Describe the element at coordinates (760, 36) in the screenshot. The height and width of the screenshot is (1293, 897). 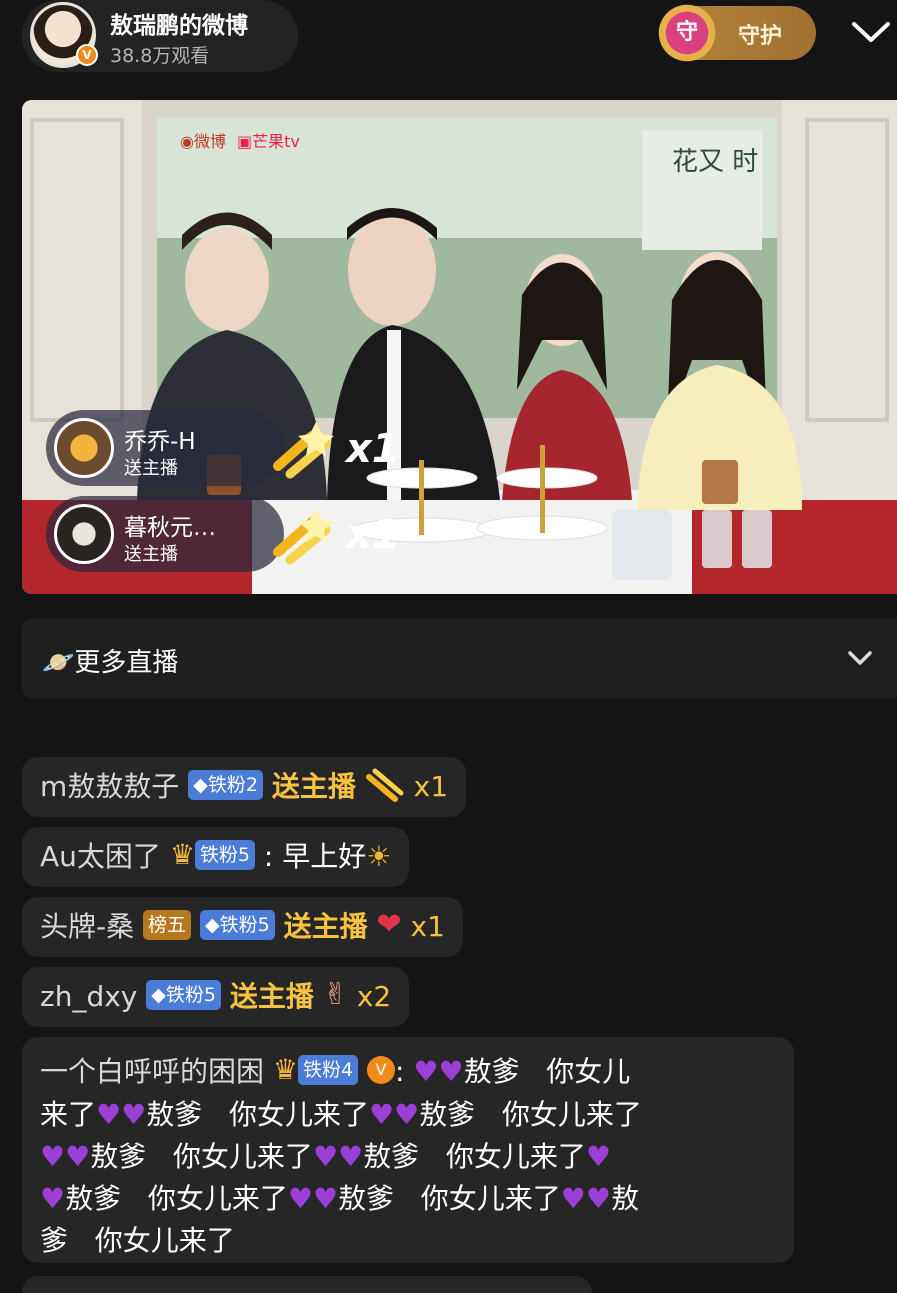
I see `guard-label: 守护` at that location.